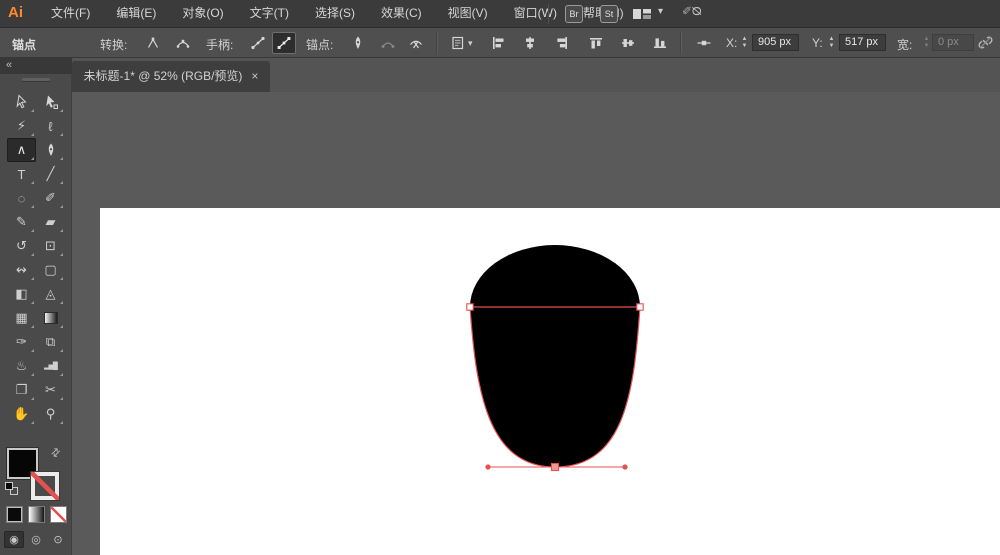  What do you see at coordinates (50, 414) in the screenshot?
I see `zoom-tool: ⚲` at bounding box center [50, 414].